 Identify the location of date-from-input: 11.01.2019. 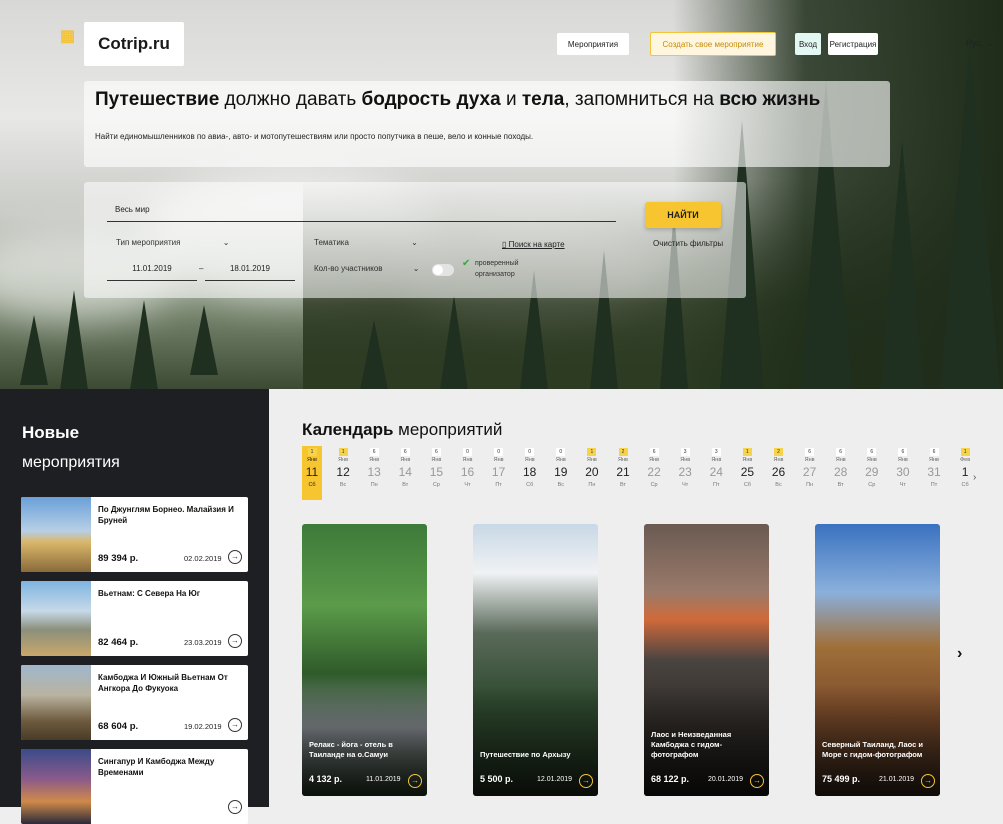
(152, 272).